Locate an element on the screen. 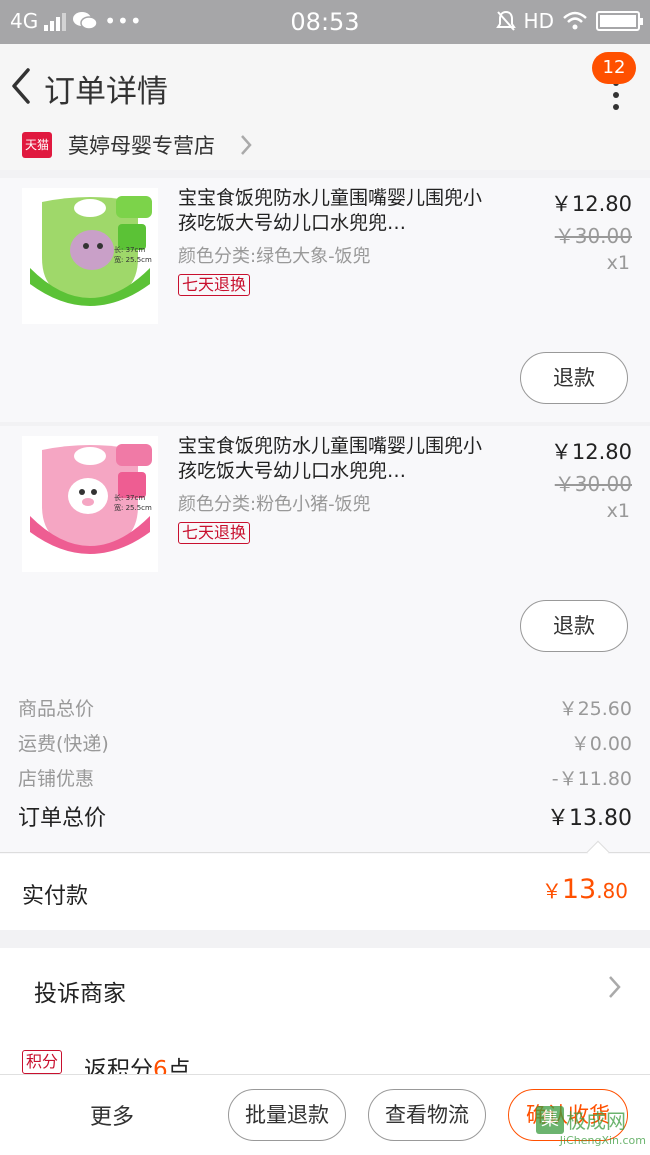 The width and height of the screenshot is (650, 1155). shipping-value: ￥0.00 is located at coordinates (601, 744).